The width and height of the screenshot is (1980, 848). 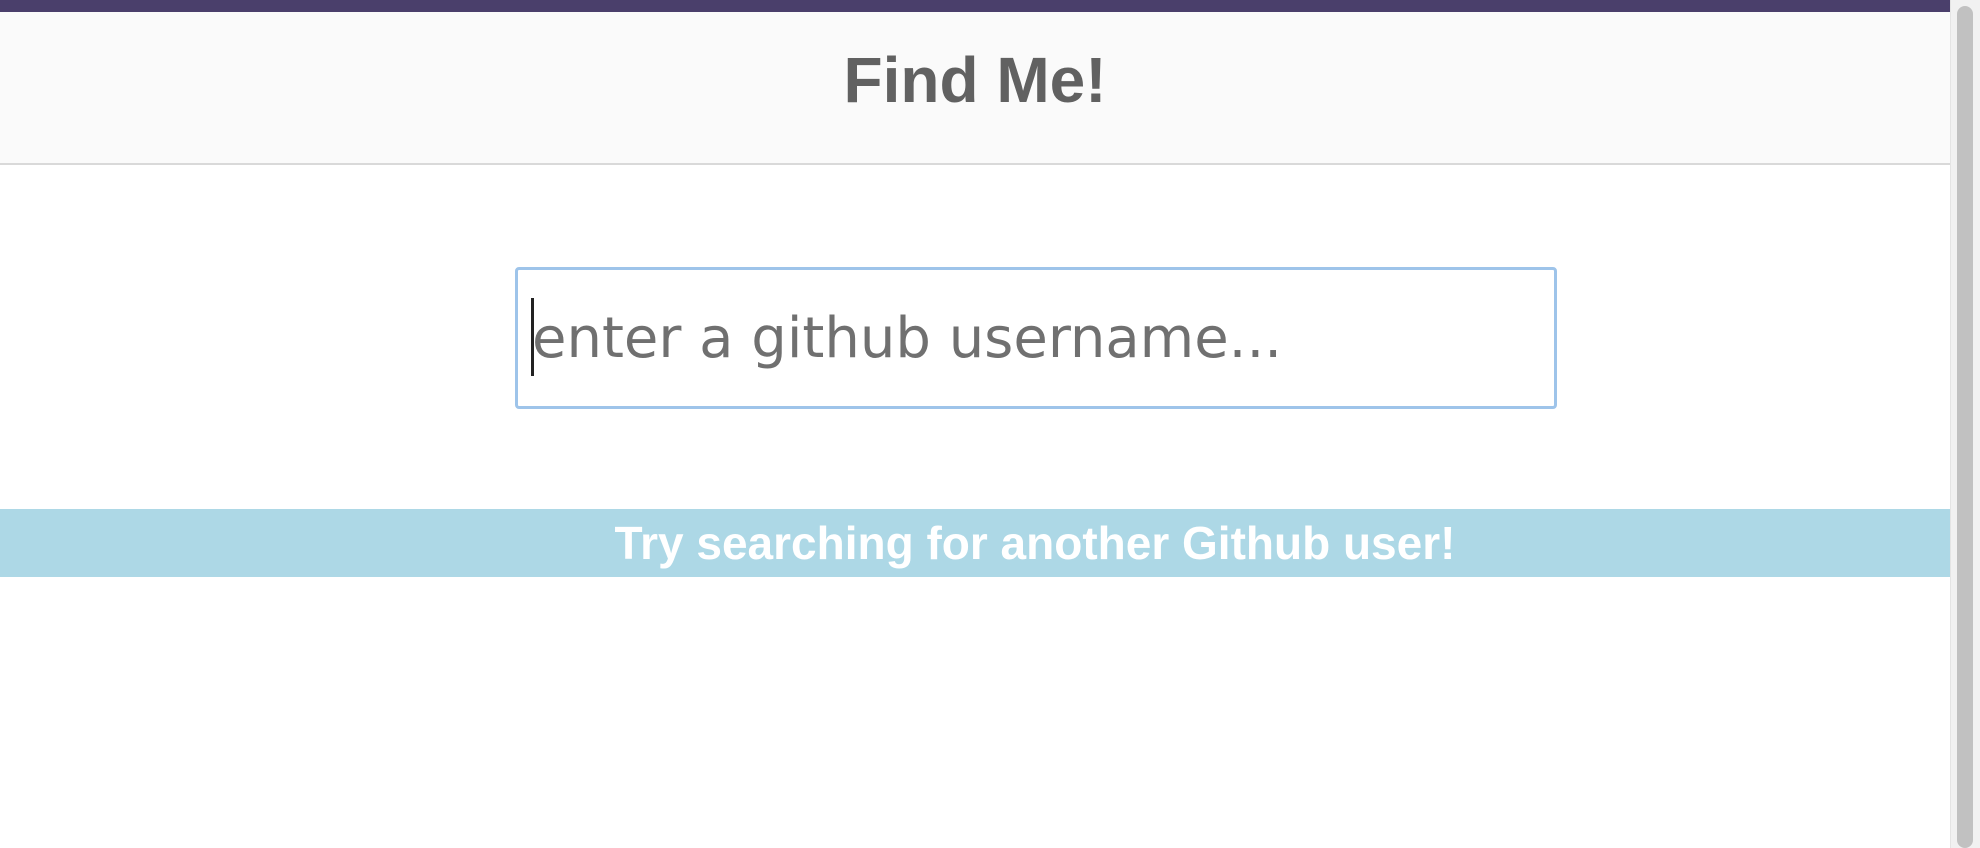 I want to click on info-banner-message: Try searching for another Github user!, so click(x=1035, y=543).